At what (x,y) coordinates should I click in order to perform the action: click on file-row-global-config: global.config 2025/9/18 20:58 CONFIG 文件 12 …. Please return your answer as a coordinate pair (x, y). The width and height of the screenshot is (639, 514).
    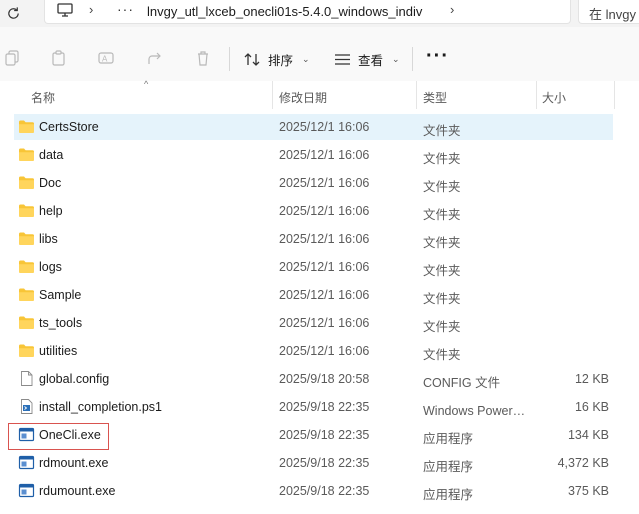
    Looking at the image, I should click on (313, 379).